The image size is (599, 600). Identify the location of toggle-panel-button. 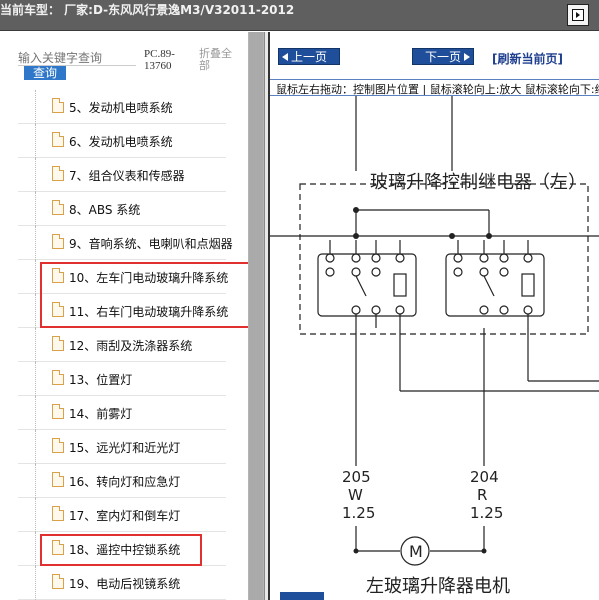
(578, 15).